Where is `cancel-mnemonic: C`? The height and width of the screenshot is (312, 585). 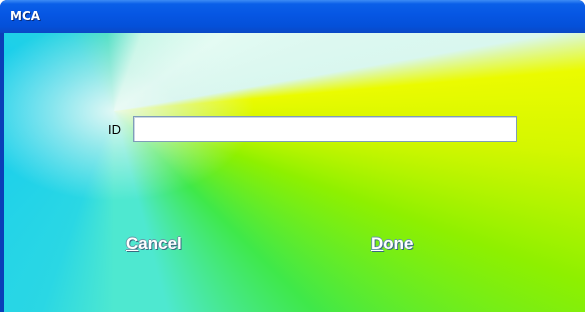 cancel-mnemonic: C is located at coordinates (132, 243).